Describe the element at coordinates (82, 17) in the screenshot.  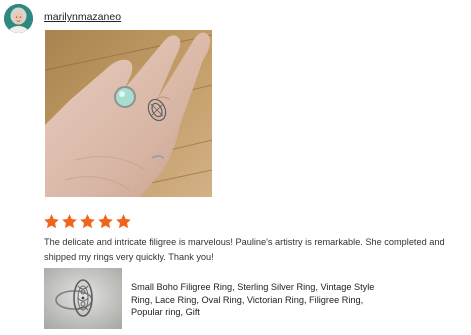
I see `reviewer-username-link: marilynmazaneo` at that location.